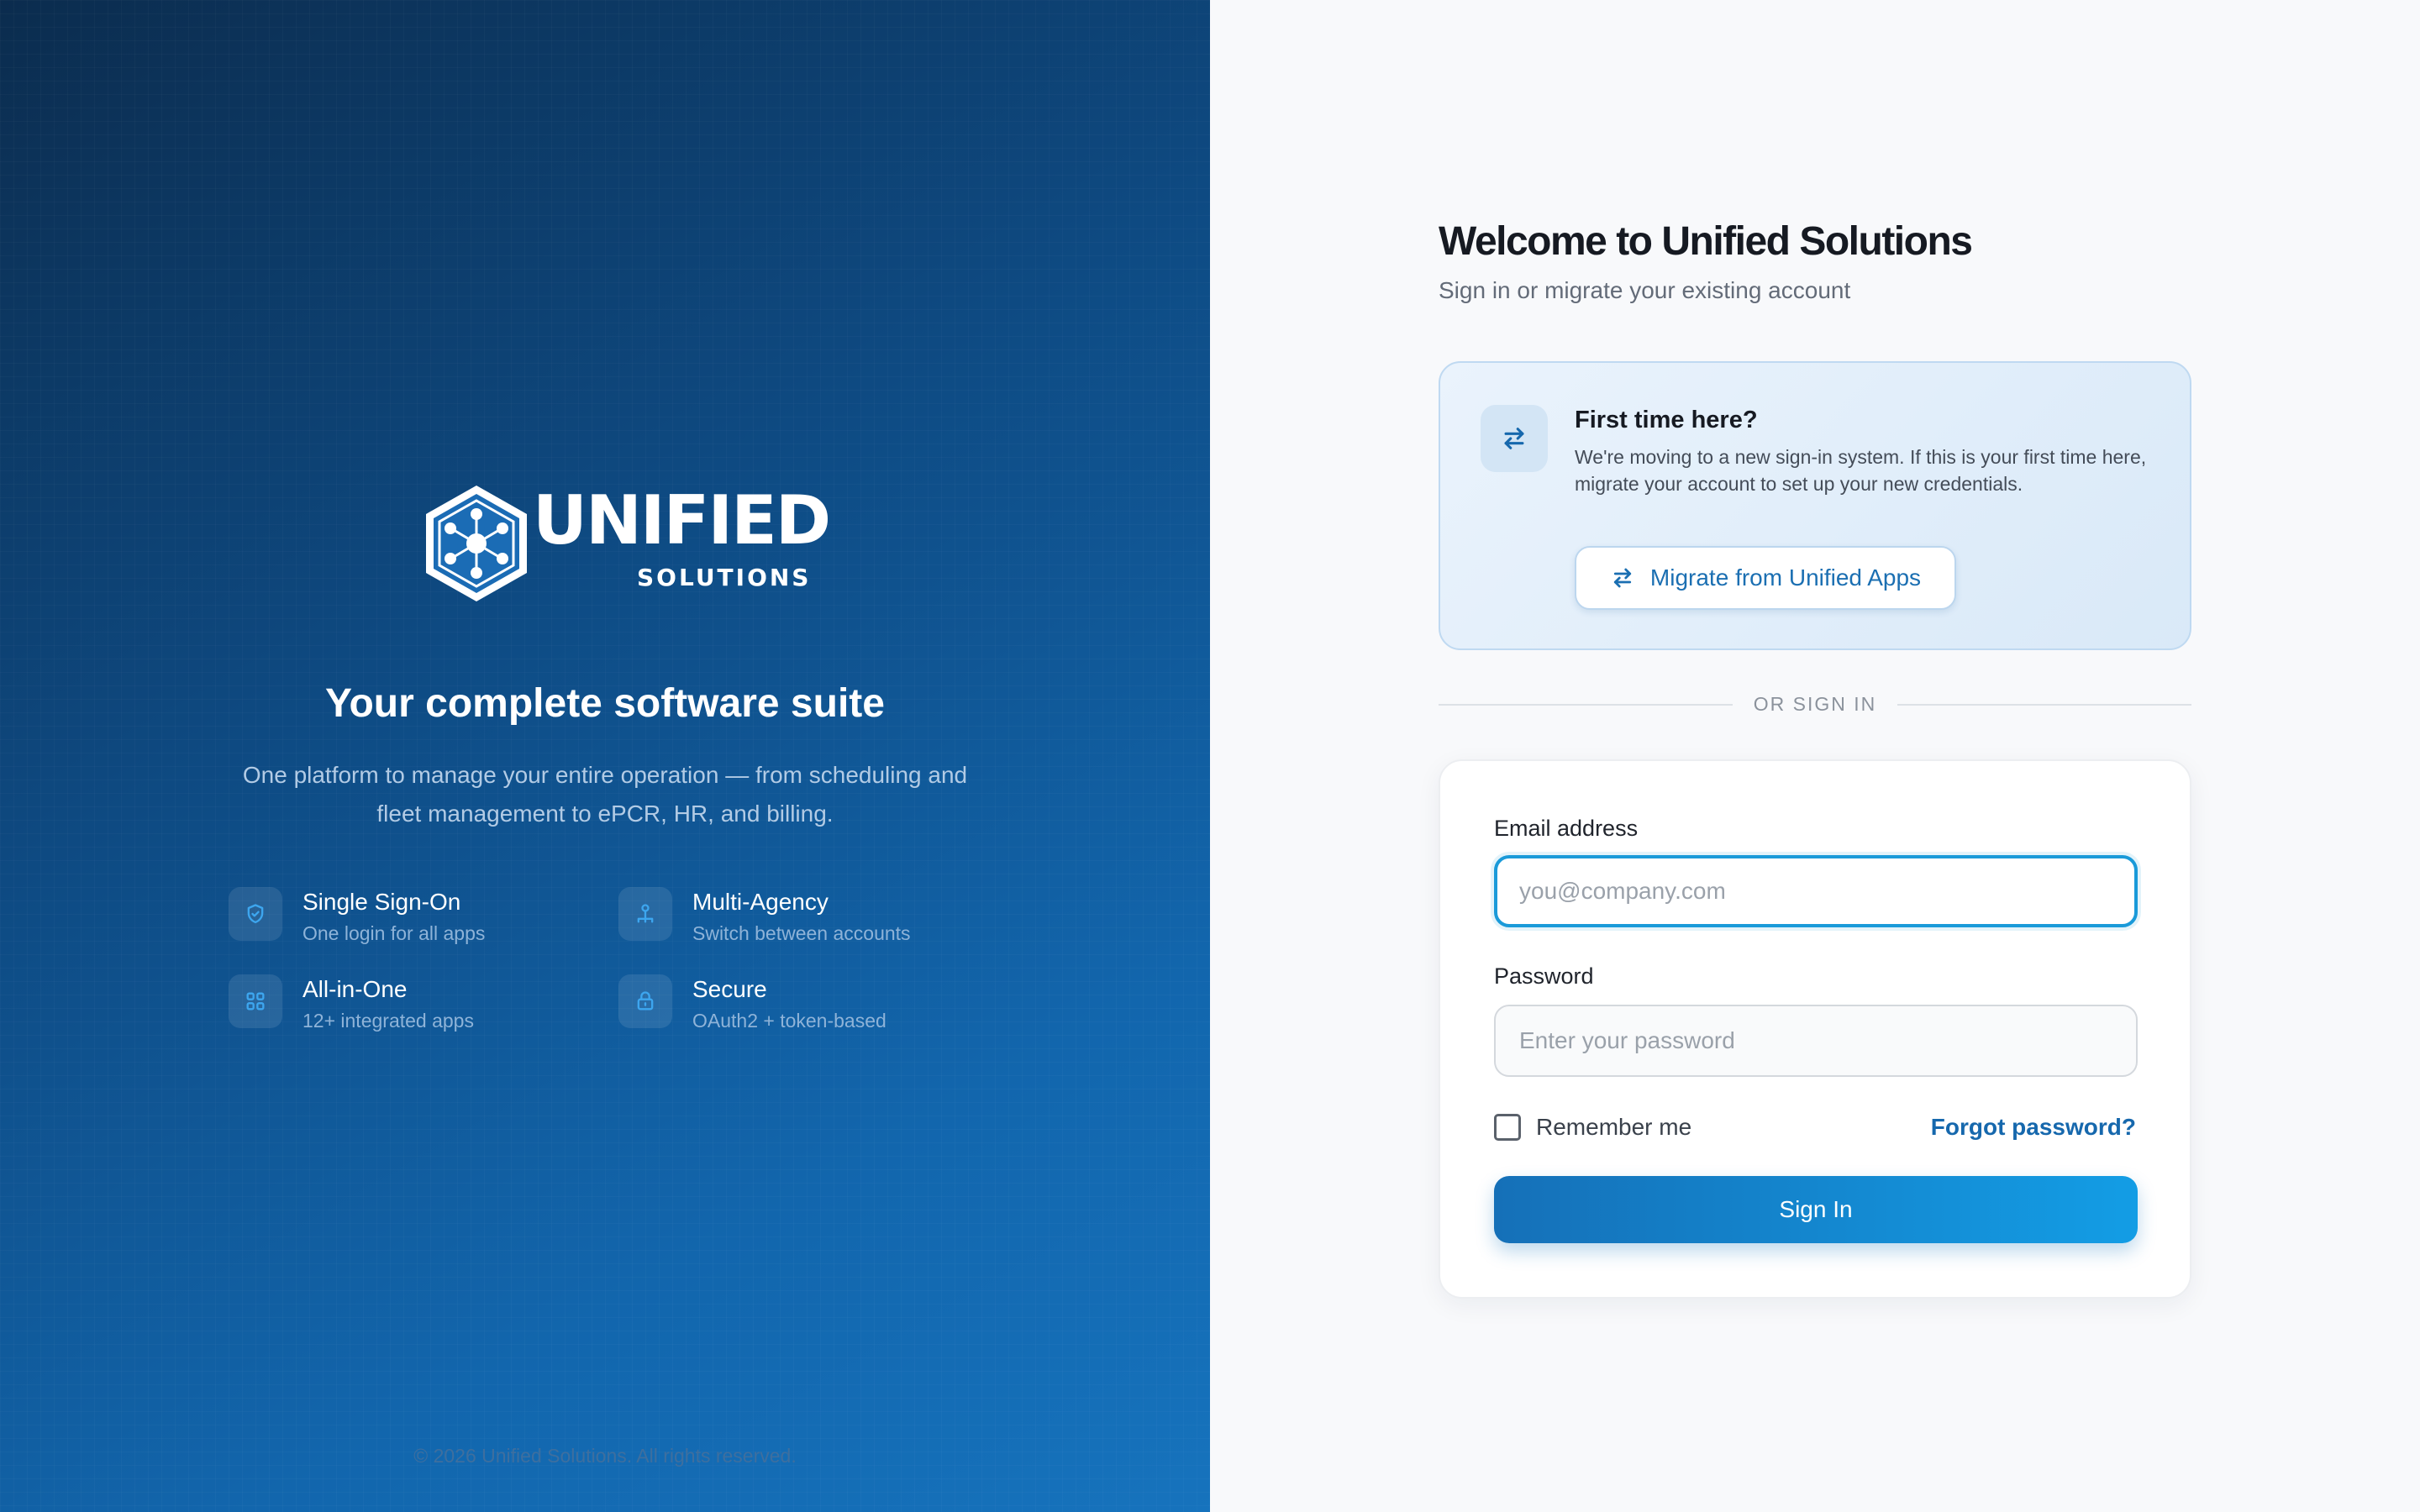  I want to click on feature-subtitle: One login for all apps, so click(394, 933).